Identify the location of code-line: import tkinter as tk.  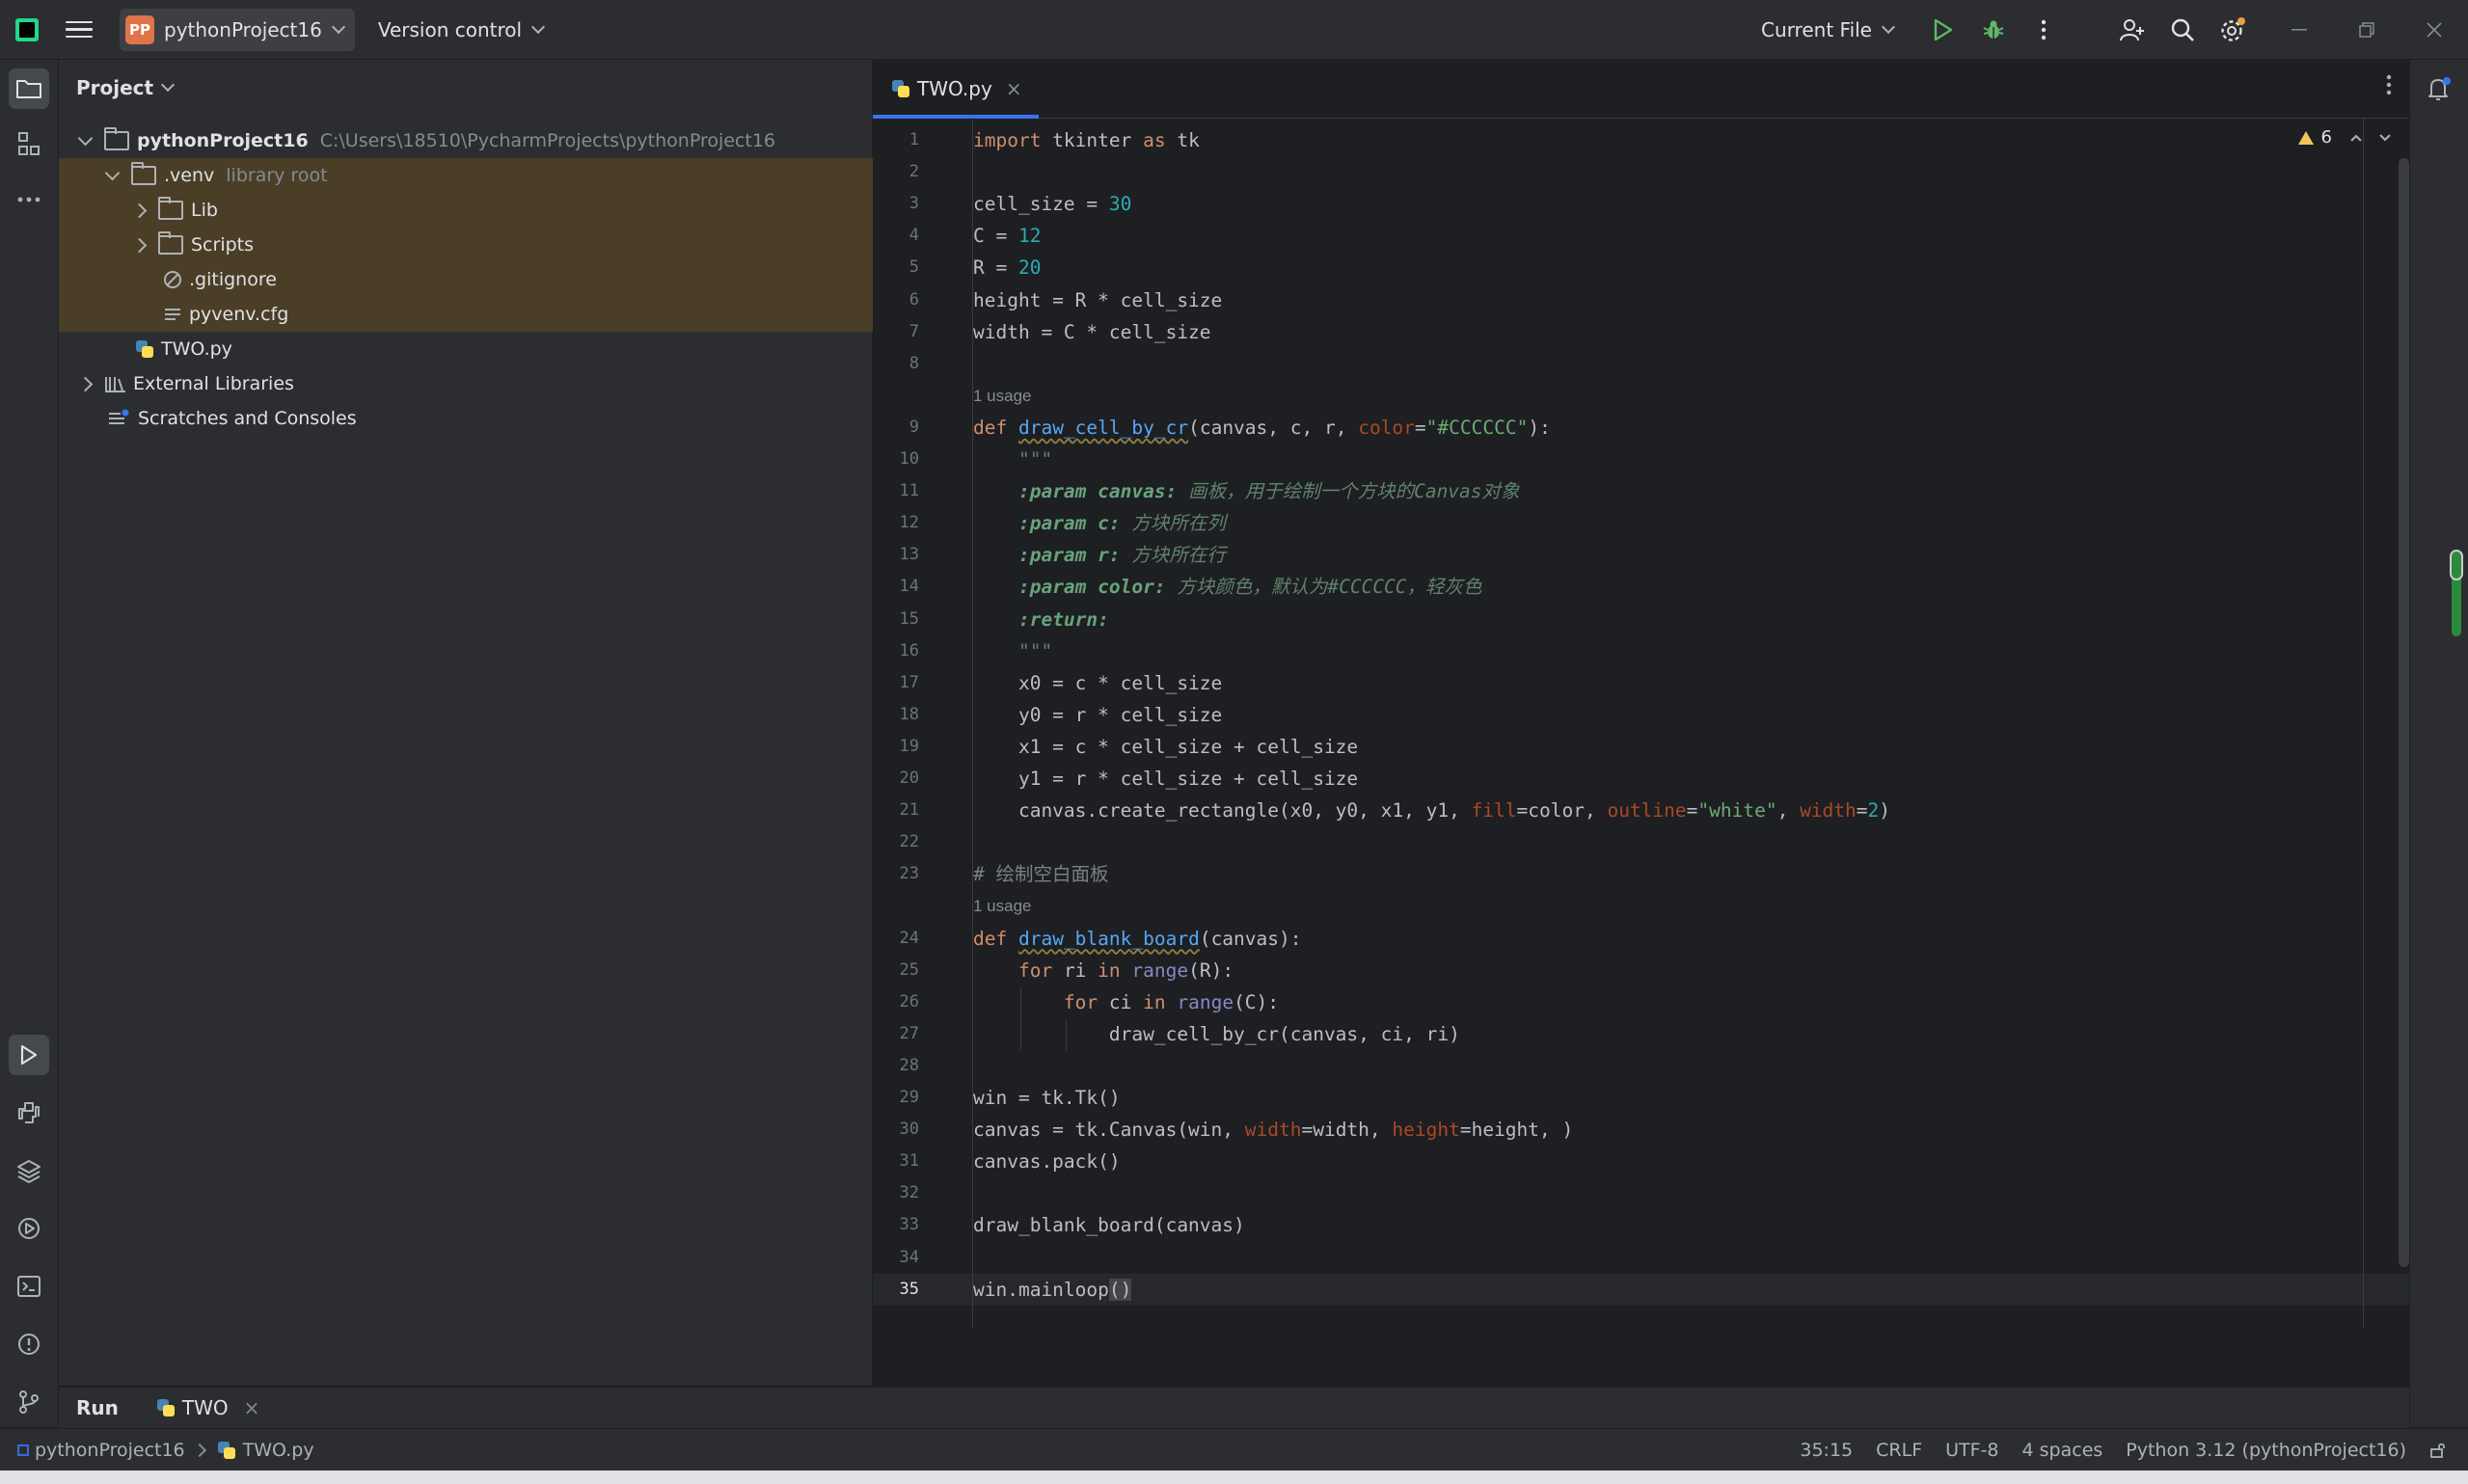
(1086, 140).